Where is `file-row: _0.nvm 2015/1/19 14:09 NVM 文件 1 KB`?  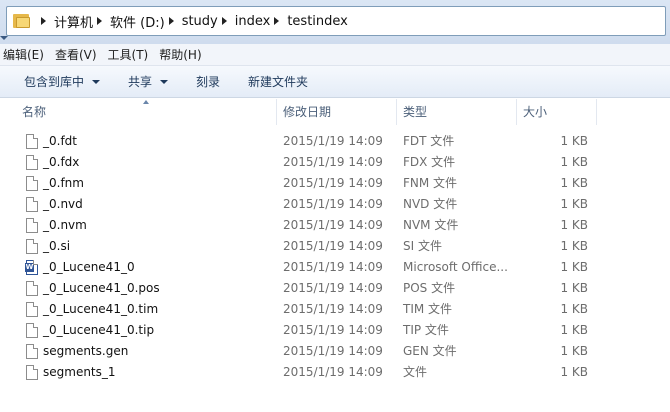 file-row: _0.nvm 2015/1/19 14:09 NVM 文件 1 KB is located at coordinates (335, 225).